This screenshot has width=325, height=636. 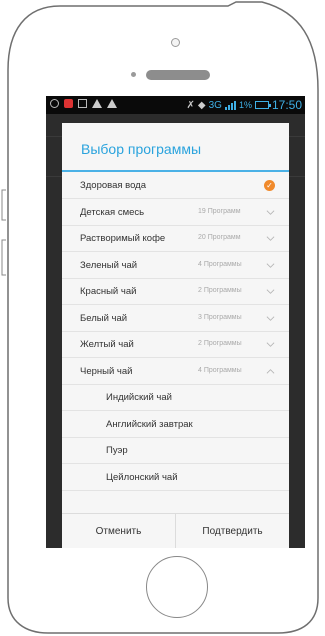 I want to click on mute-icon: ✗, so click(x=190, y=105).